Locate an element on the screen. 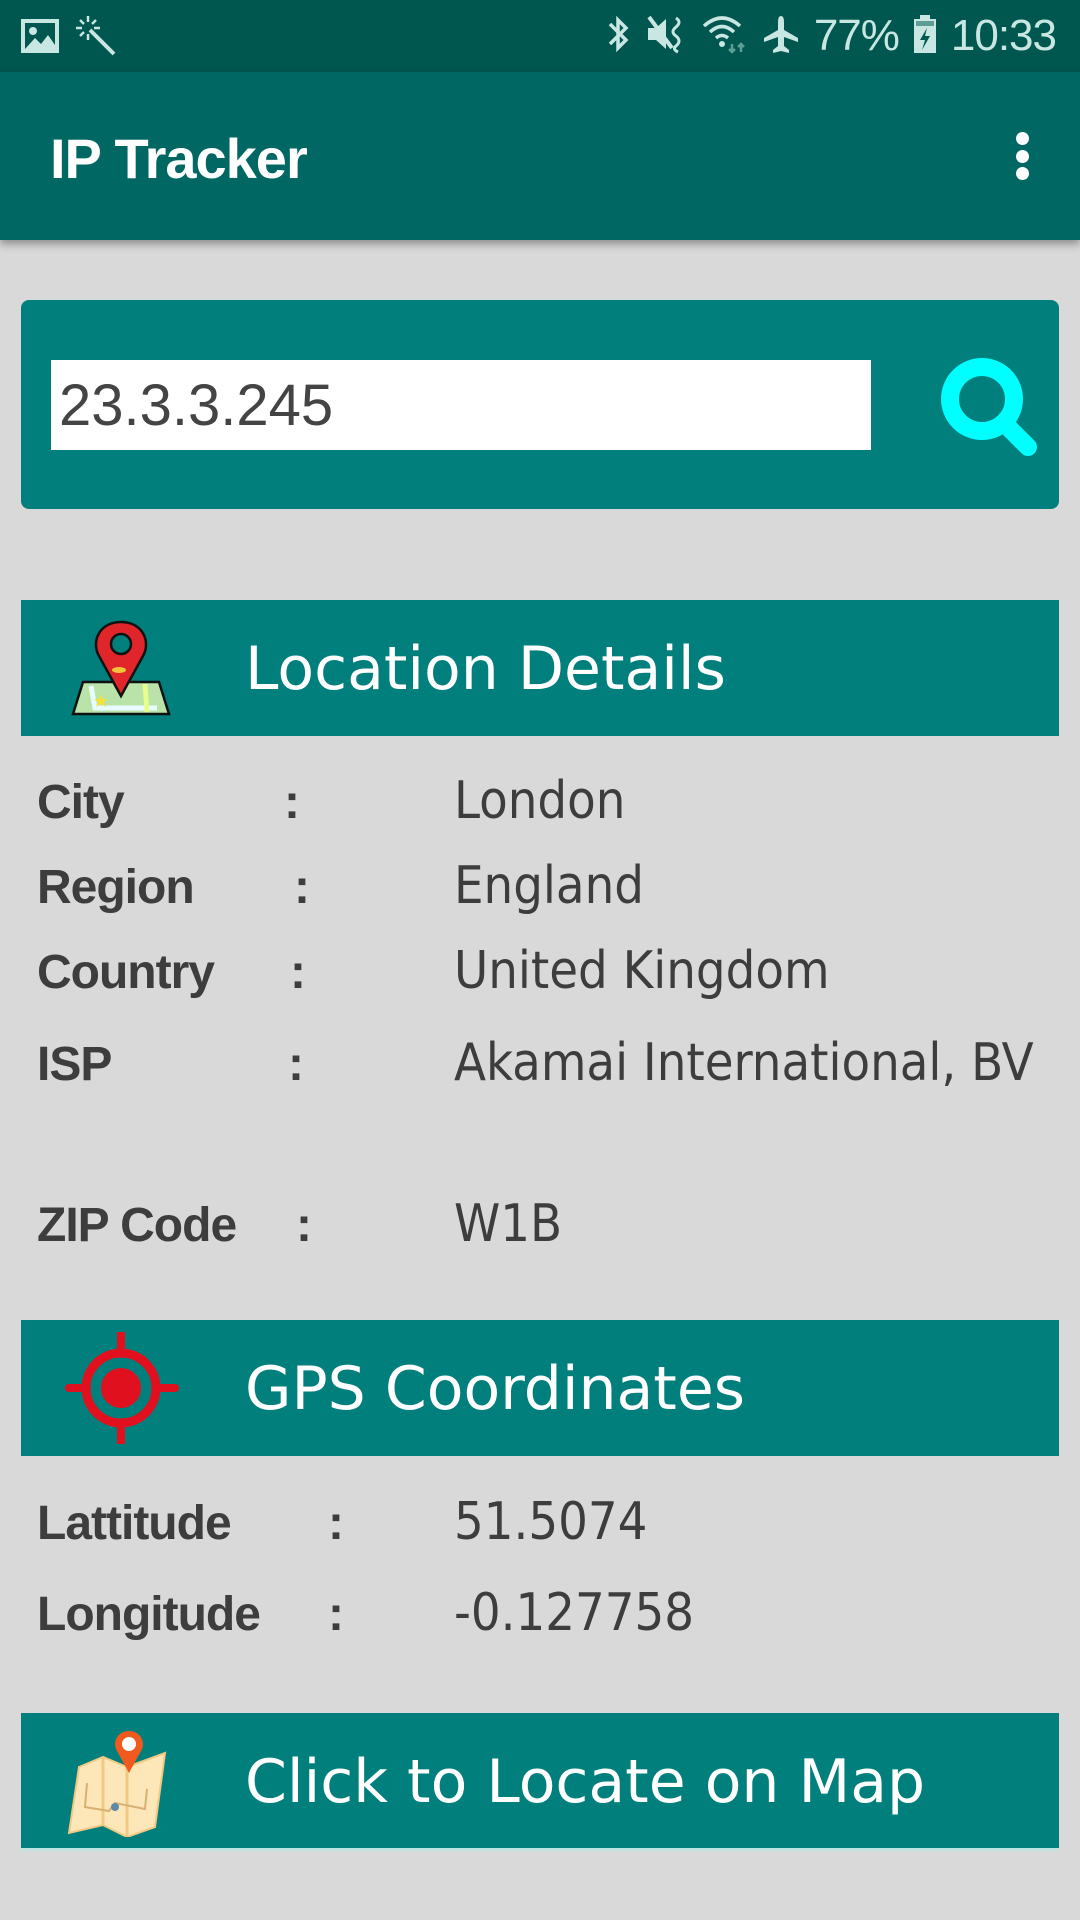 Image resolution: width=1080 pixels, height=1920 pixels. search-card is located at coordinates (540, 404).